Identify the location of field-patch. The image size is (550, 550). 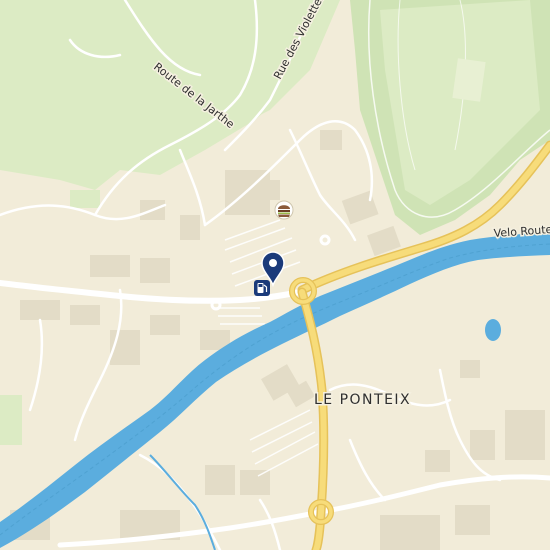
(469, 80).